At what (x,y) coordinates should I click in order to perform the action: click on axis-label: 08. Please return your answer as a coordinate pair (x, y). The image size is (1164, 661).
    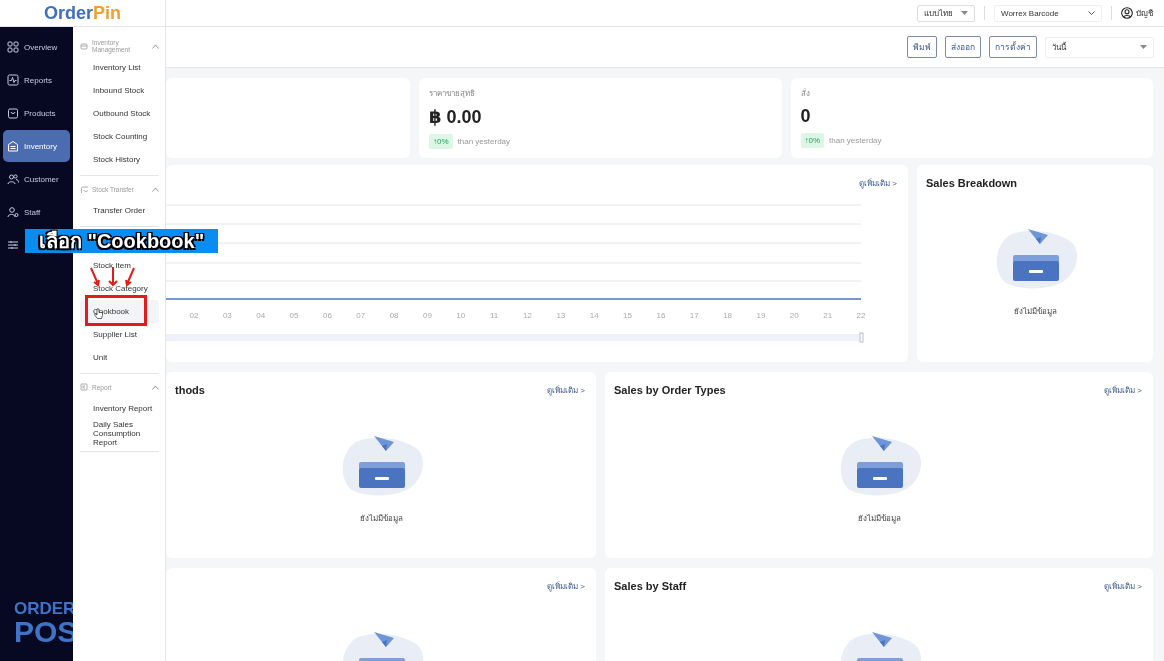
    Looking at the image, I should click on (394, 315).